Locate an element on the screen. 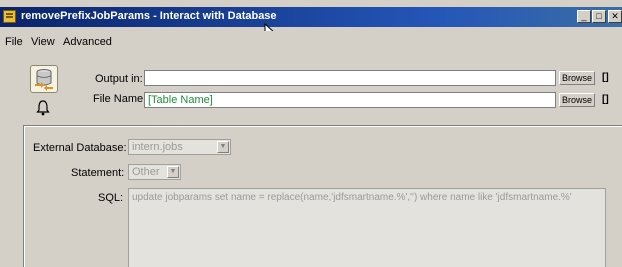  menu-view: View is located at coordinates (43, 42).